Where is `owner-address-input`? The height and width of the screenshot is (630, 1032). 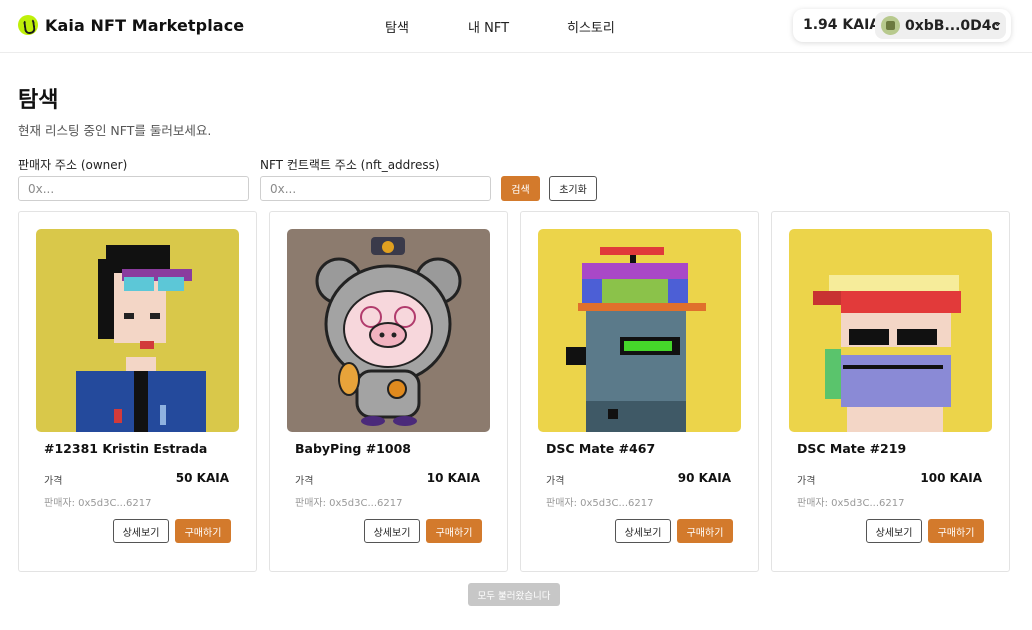
owner-address-input is located at coordinates (133, 188).